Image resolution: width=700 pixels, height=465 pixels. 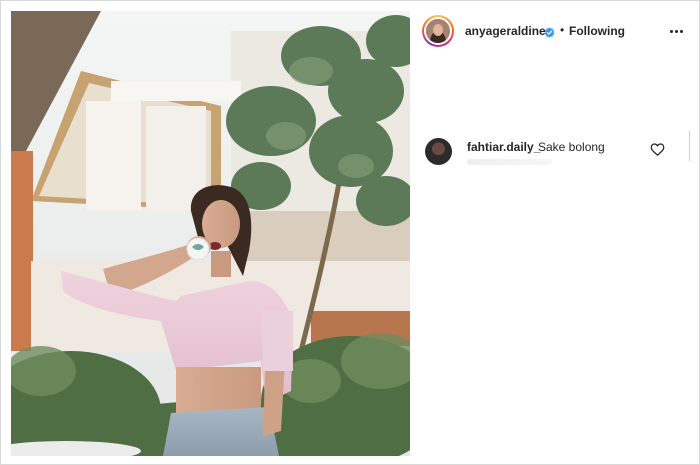 What do you see at coordinates (505, 31) in the screenshot?
I see `author-username: anyageraldine` at bounding box center [505, 31].